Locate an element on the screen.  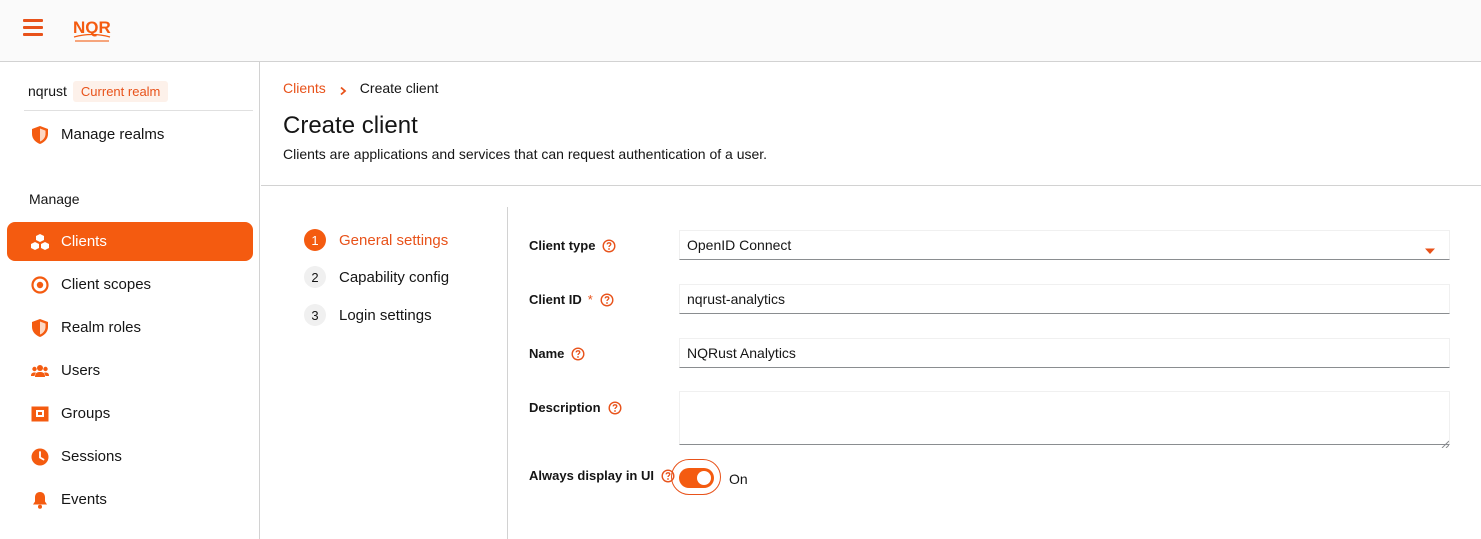
sidebar-item-sessions: Sessions is located at coordinates (130, 456).